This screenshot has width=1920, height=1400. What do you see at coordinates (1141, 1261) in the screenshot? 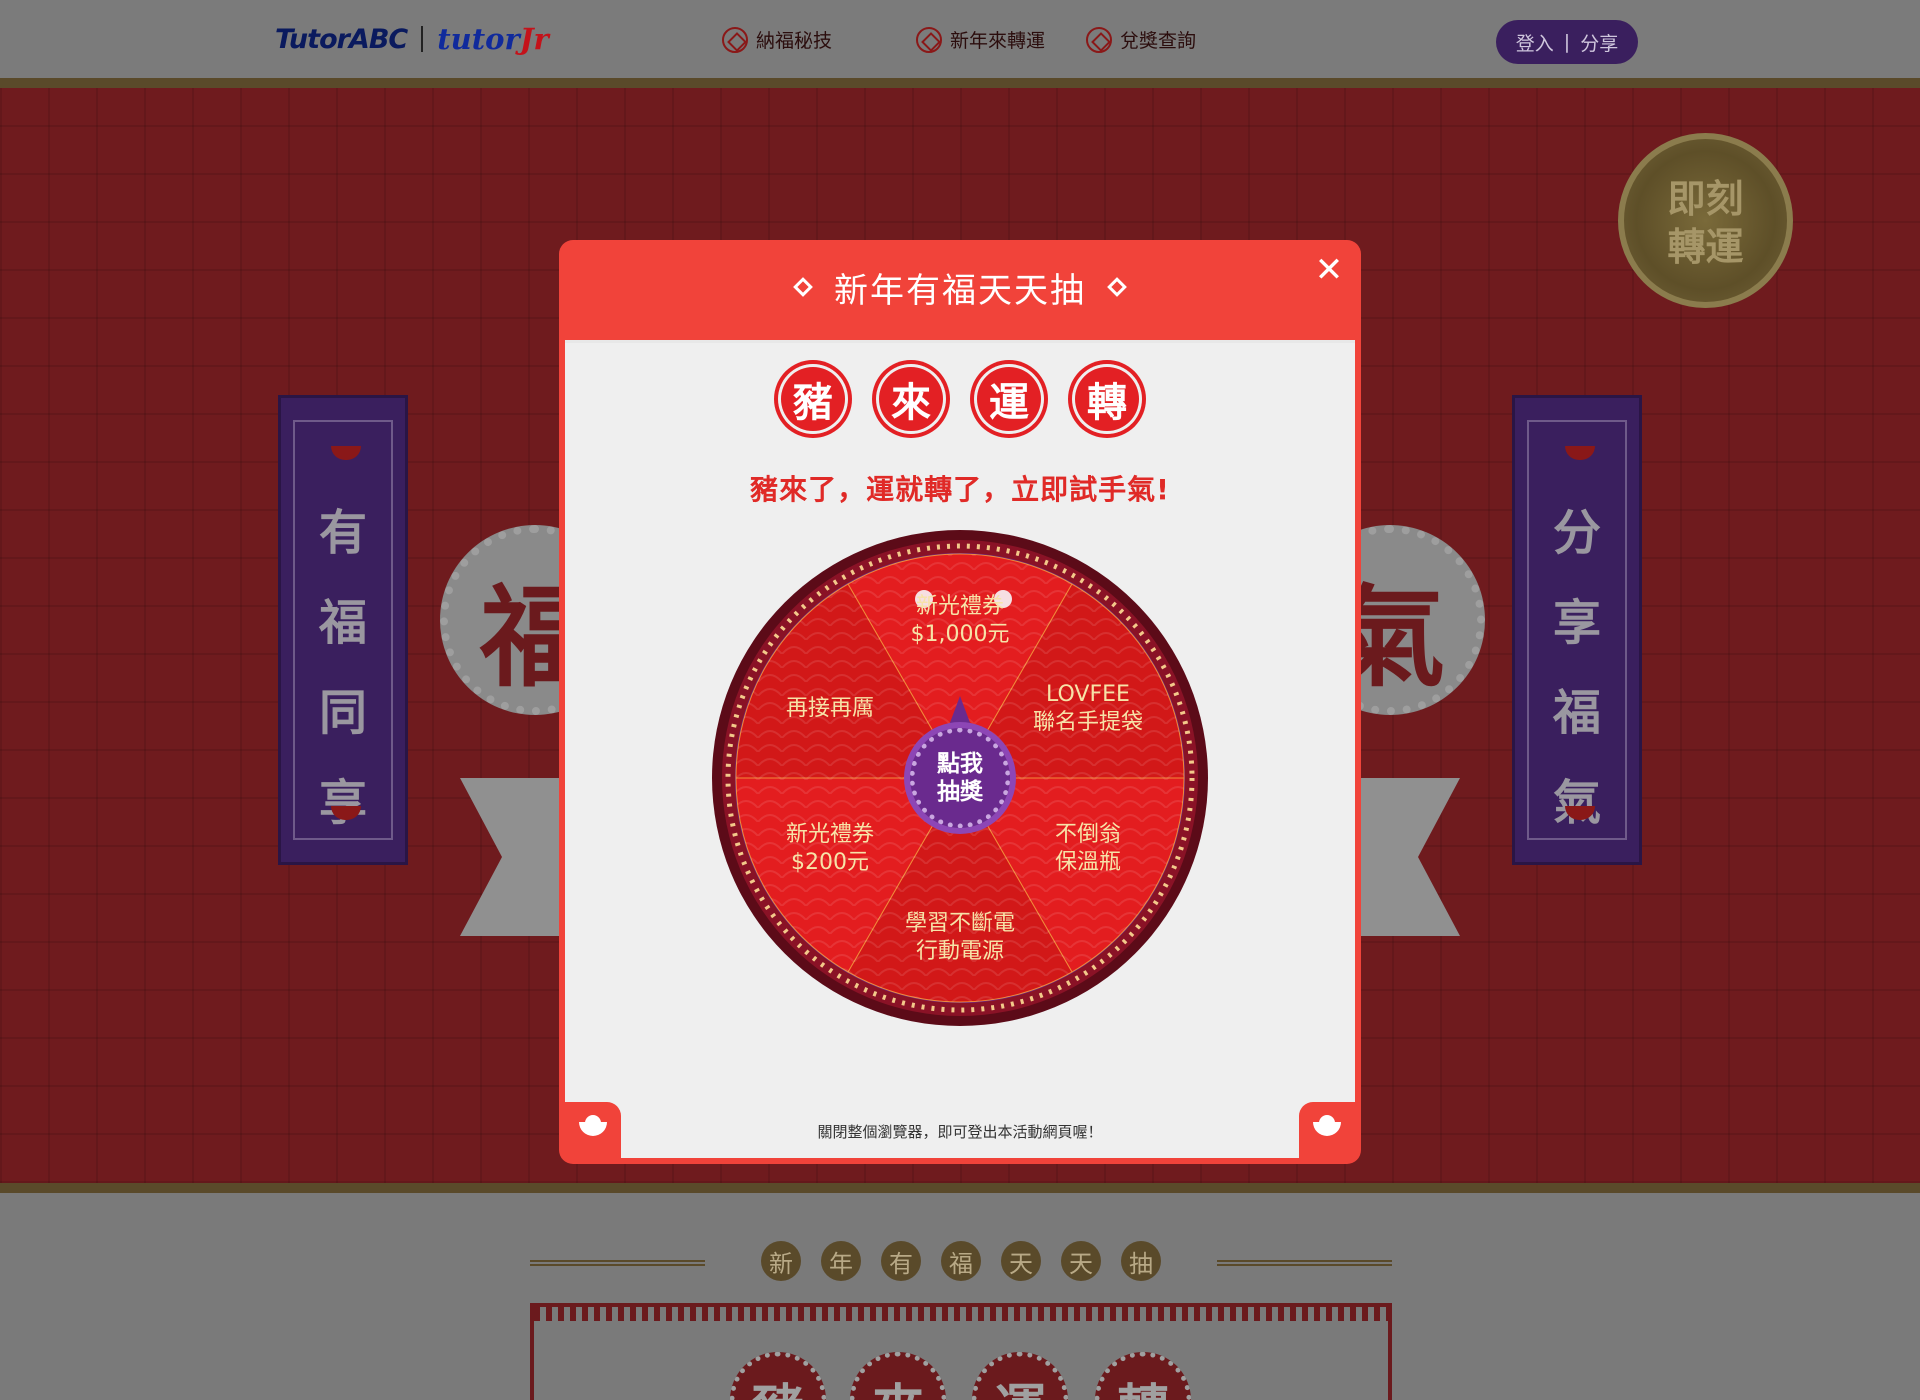
I see `title-char: 抽` at bounding box center [1141, 1261].